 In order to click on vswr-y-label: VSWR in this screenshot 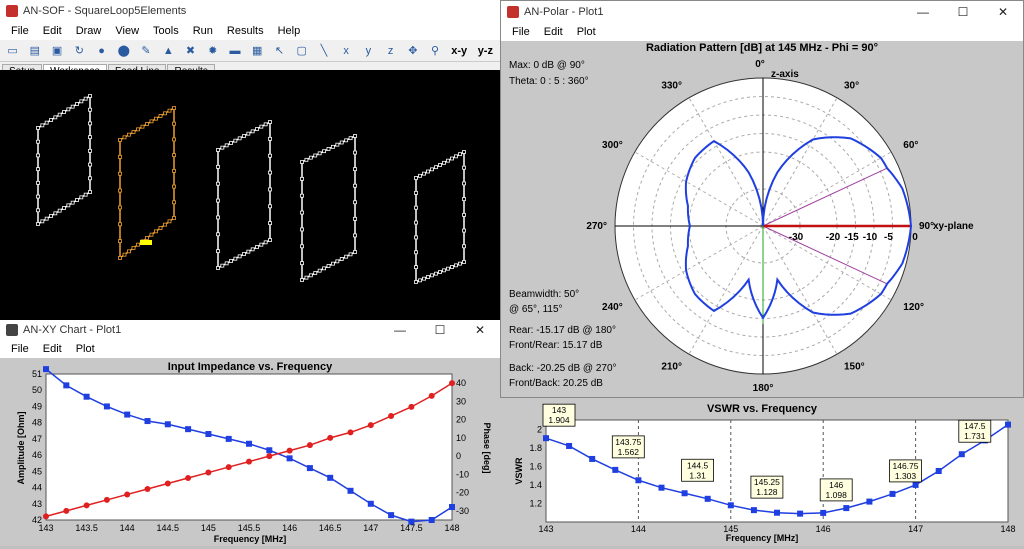, I will do `click(519, 471)`.